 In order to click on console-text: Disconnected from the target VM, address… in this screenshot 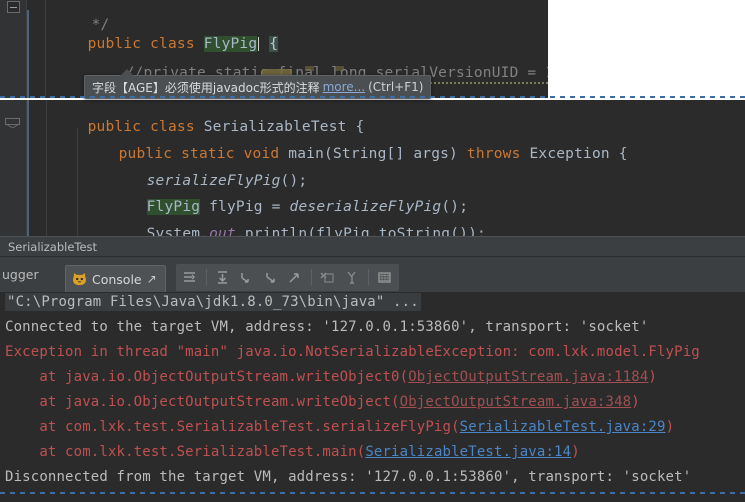, I will do `click(348, 477)`.